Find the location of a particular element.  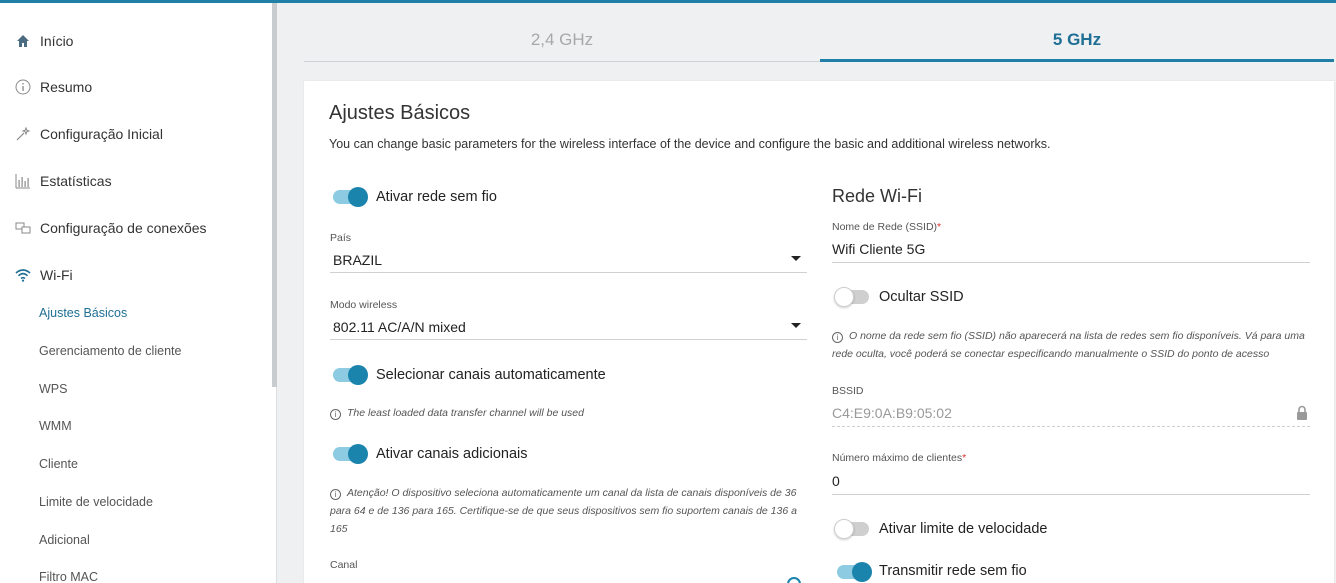

lock-icon is located at coordinates (1302, 414).